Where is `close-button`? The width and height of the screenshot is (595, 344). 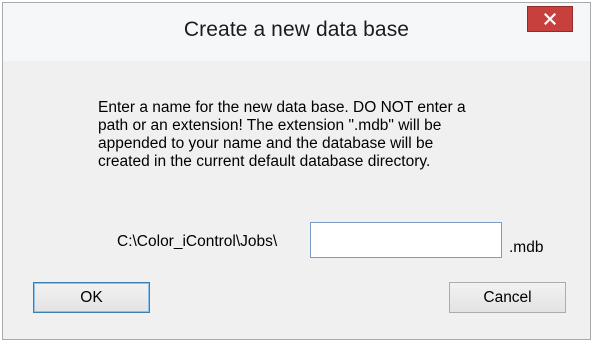 close-button is located at coordinates (550, 19).